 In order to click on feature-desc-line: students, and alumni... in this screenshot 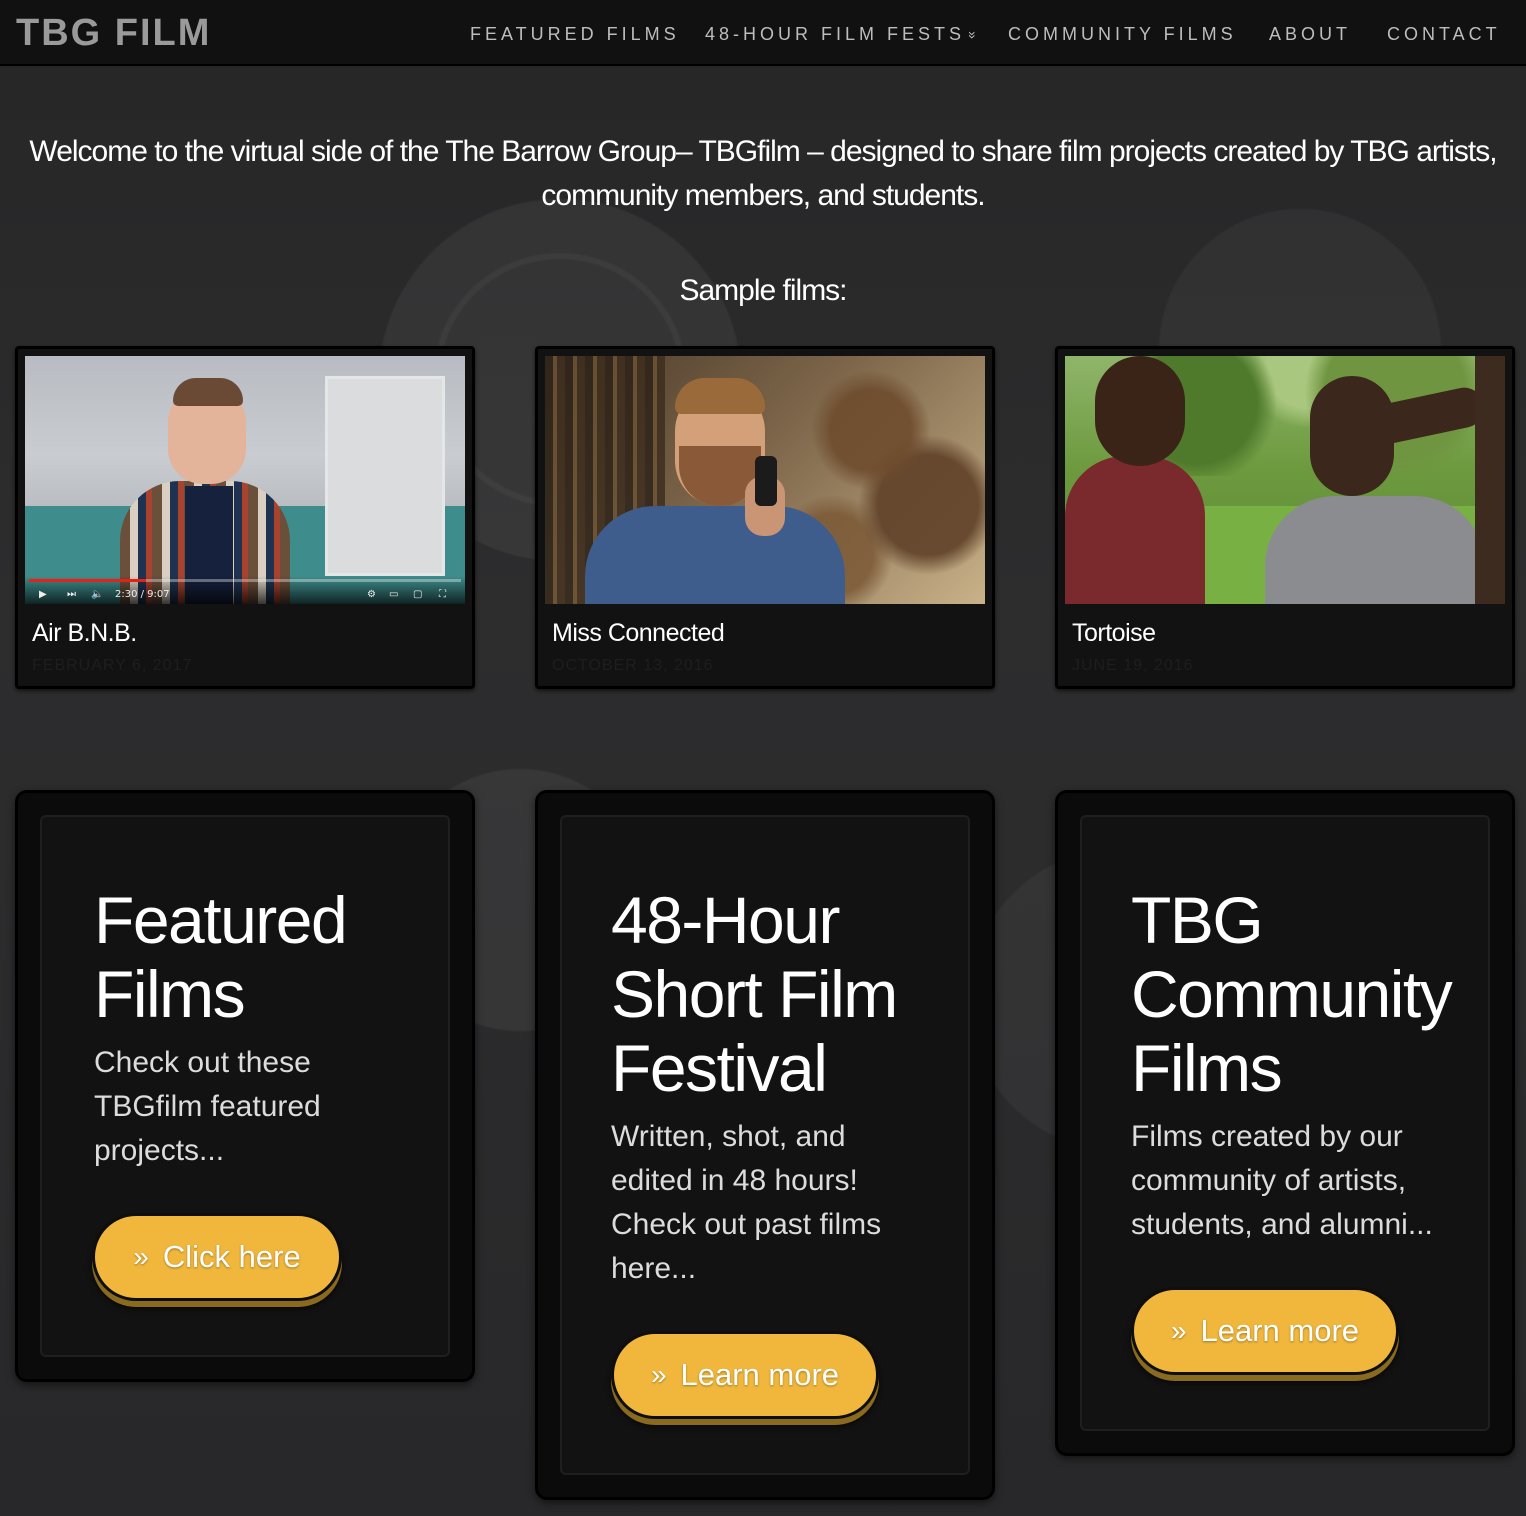, I will do `click(1282, 1224)`.